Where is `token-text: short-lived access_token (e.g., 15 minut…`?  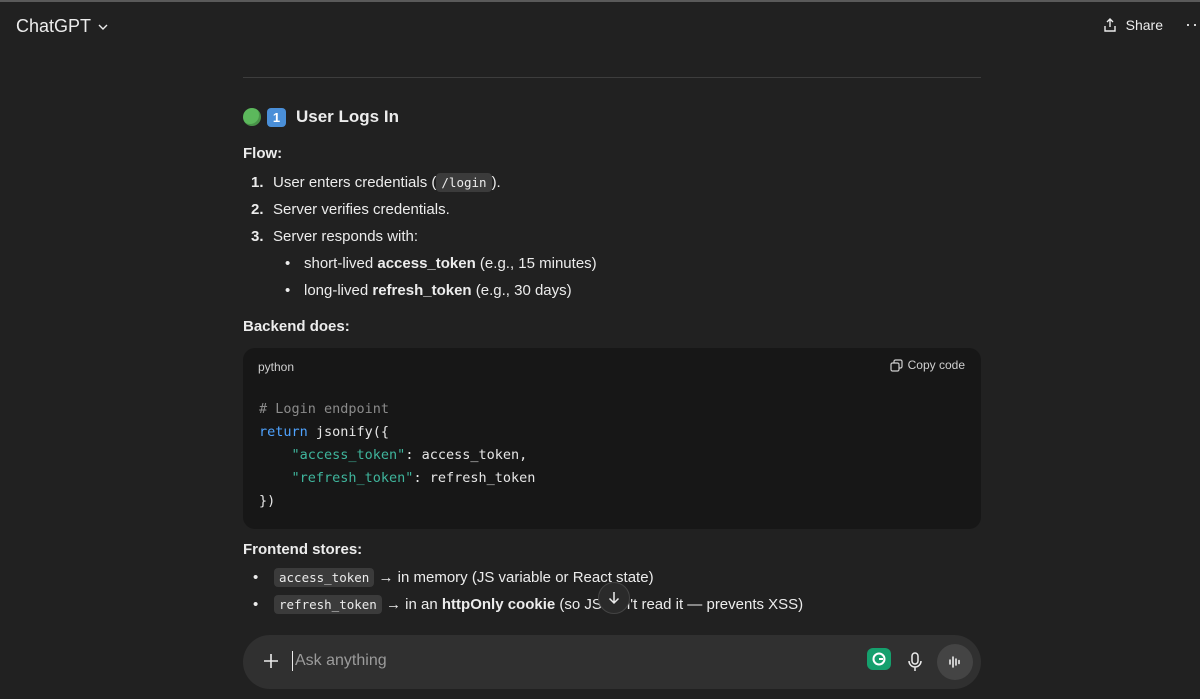
token-text: short-lived access_token (e.g., 15 minut… is located at coordinates (450, 263).